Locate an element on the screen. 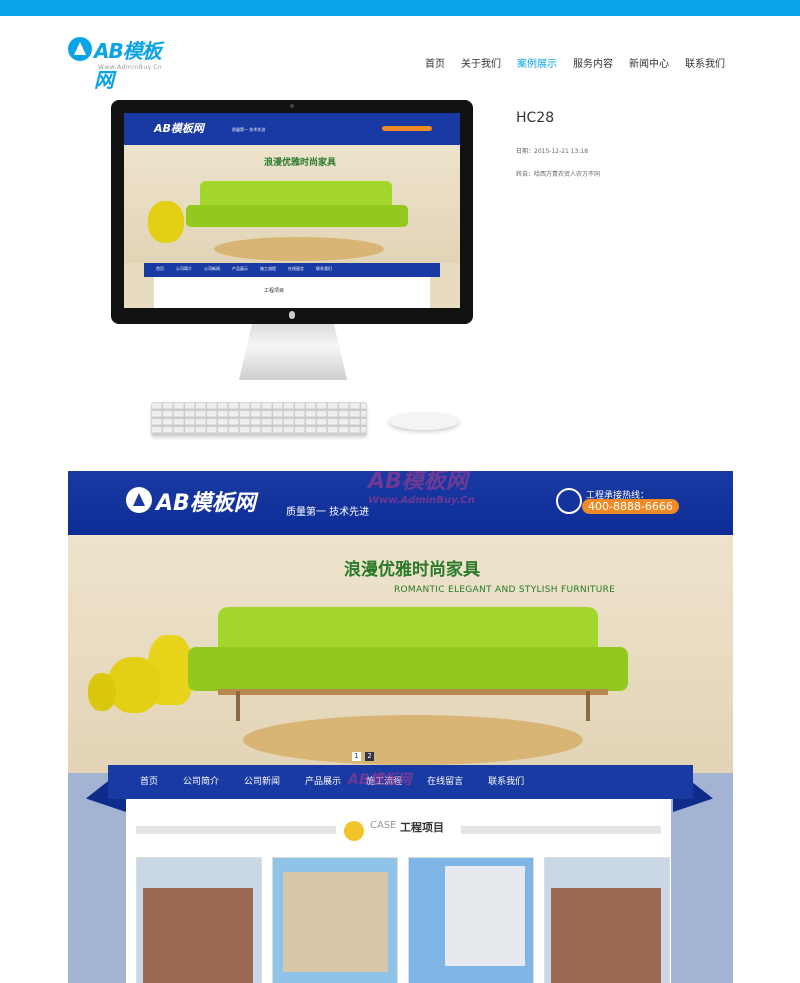 The image size is (800, 983). mini-rug is located at coordinates (299, 249).